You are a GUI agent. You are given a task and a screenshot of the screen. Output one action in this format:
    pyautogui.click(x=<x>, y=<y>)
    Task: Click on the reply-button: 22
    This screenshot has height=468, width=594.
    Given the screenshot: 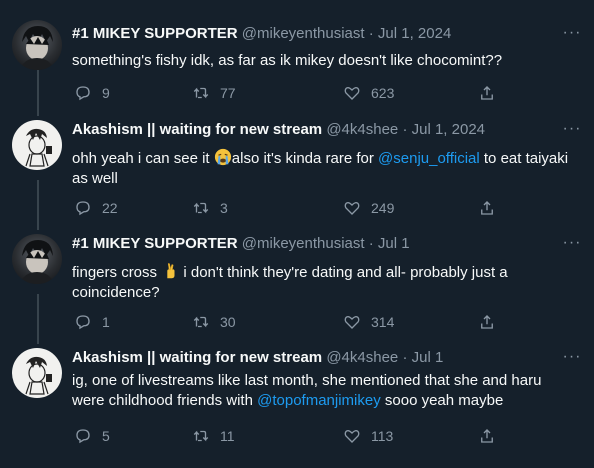 What is the action you would take?
    pyautogui.click(x=96, y=208)
    